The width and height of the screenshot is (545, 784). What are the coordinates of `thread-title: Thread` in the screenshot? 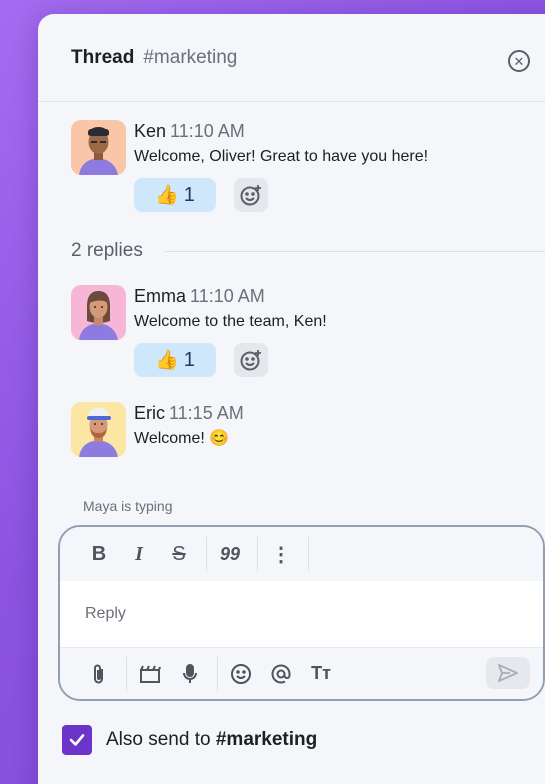 It's located at (103, 57).